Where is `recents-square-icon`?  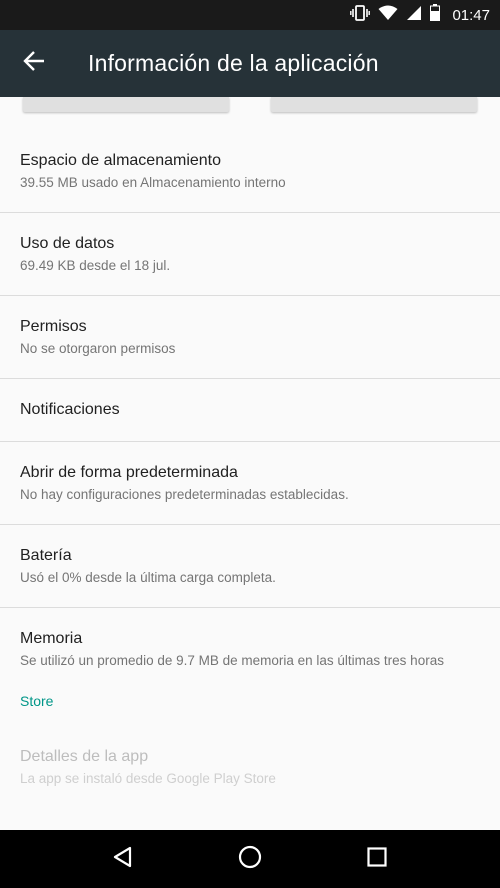 recents-square-icon is located at coordinates (377, 859).